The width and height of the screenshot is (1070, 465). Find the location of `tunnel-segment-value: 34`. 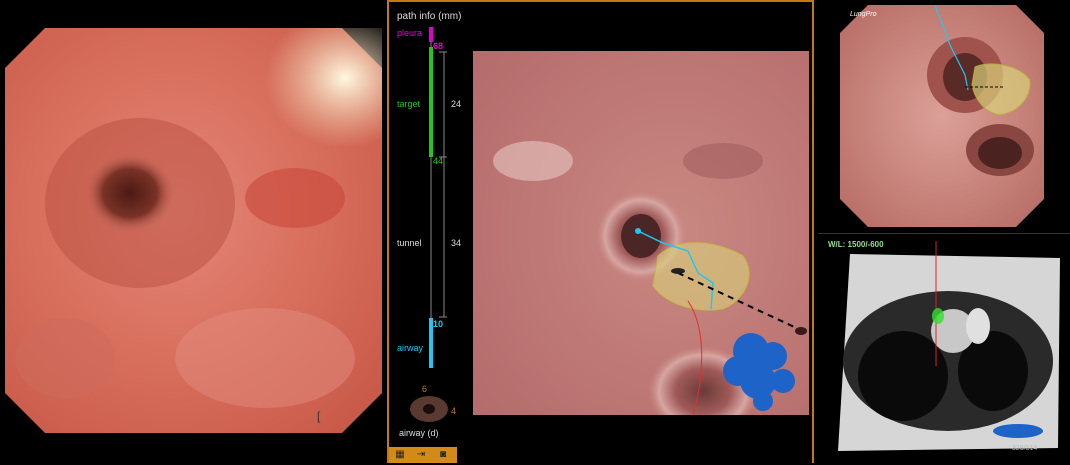

tunnel-segment-value: 34 is located at coordinates (456, 243).